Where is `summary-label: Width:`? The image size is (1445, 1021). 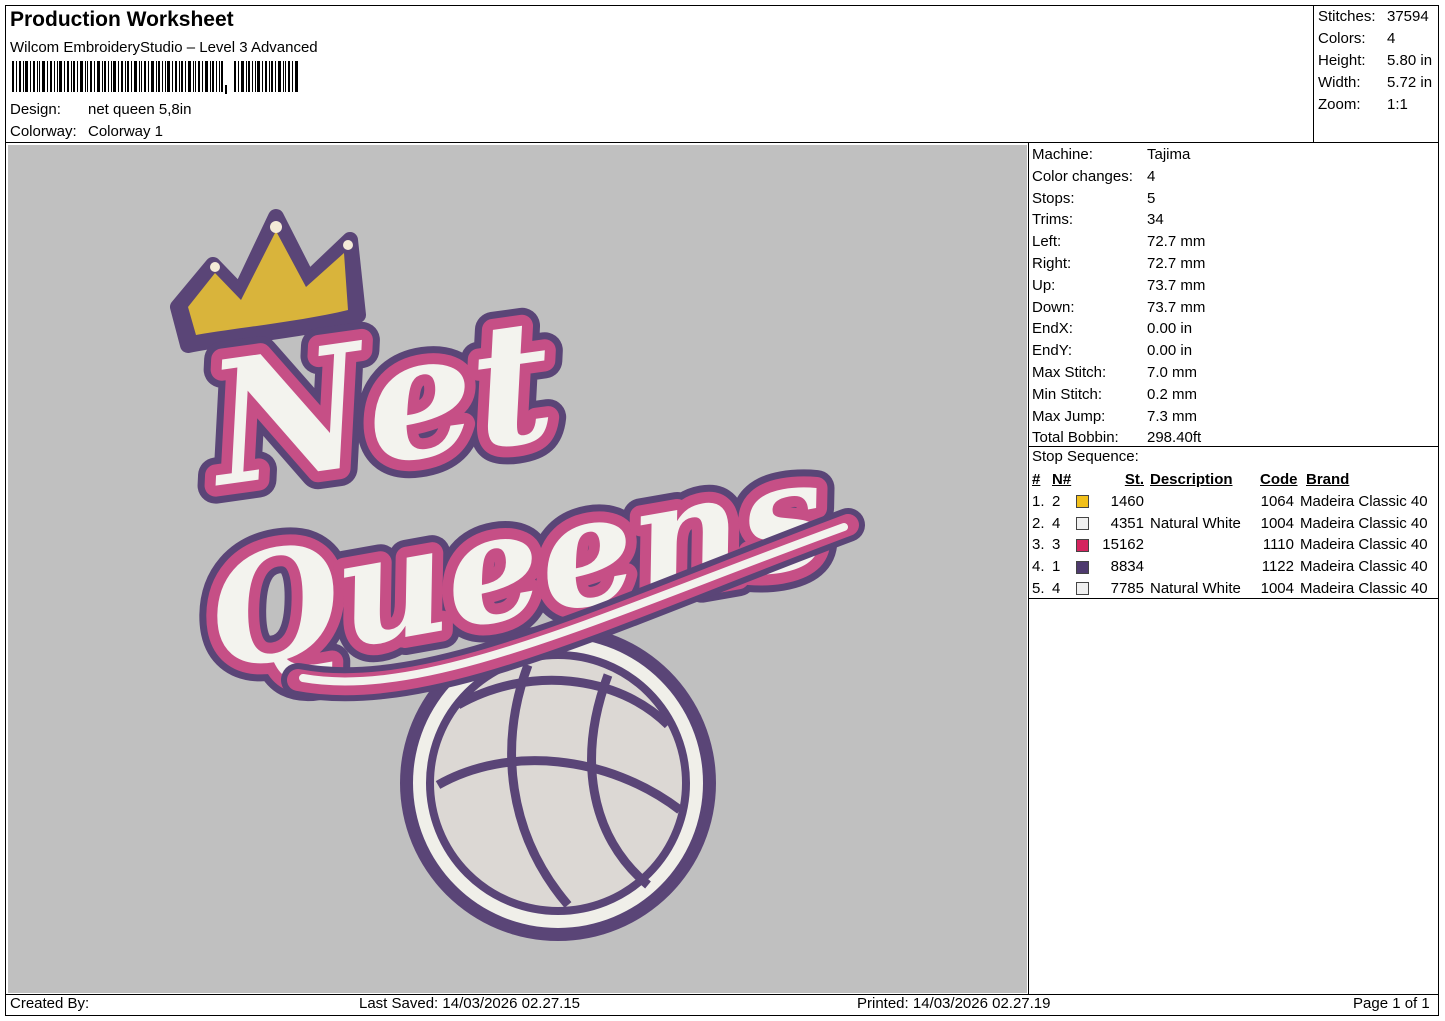
summary-label: Width: is located at coordinates (1339, 82).